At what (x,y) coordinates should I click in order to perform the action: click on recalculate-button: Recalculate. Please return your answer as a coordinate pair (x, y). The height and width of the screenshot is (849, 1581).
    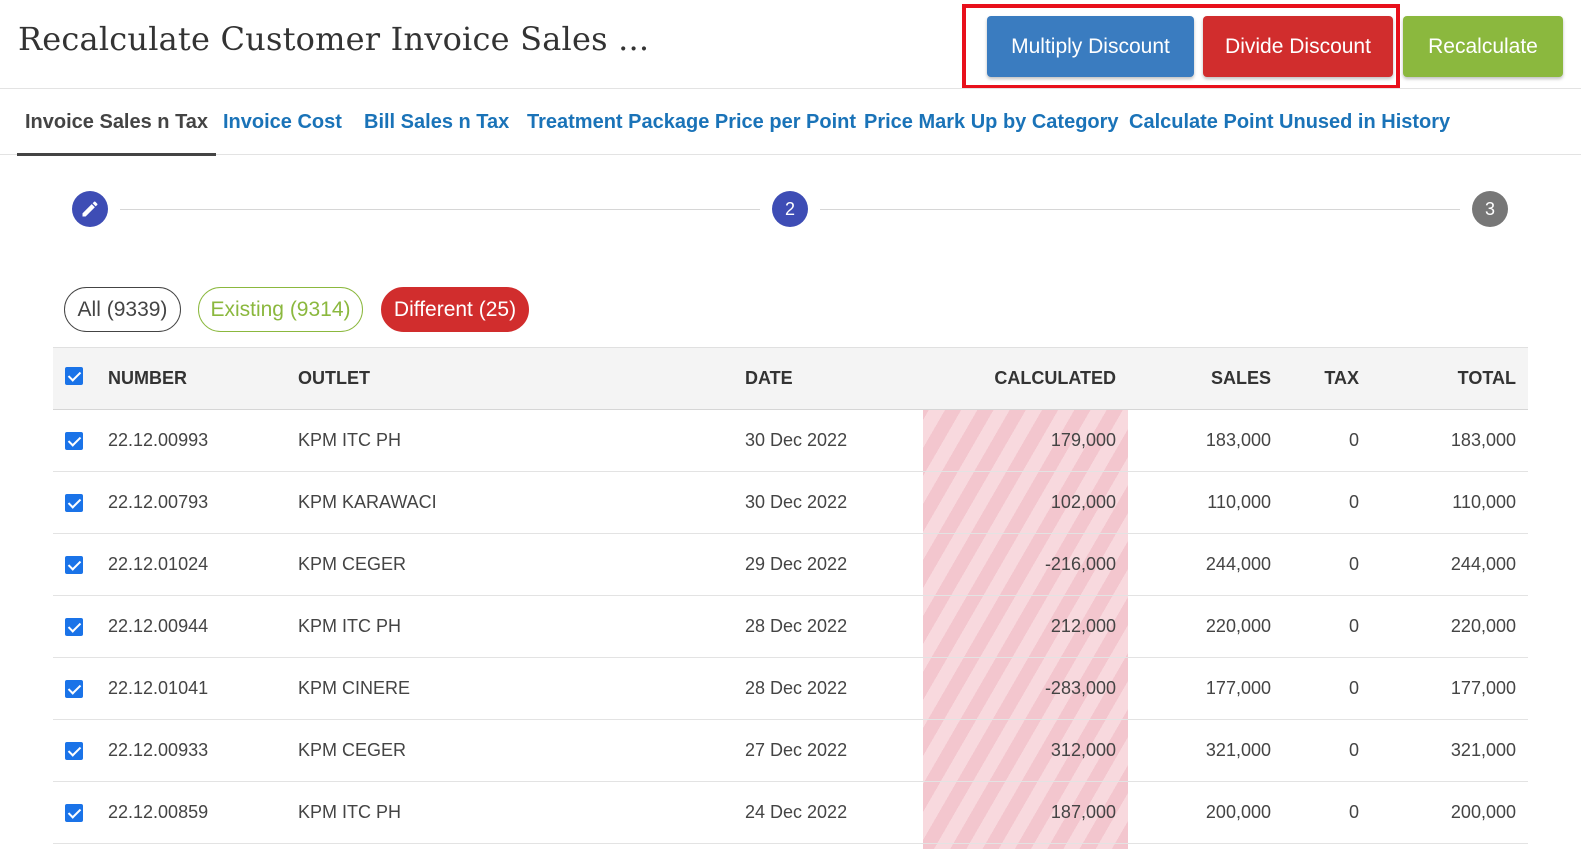
    Looking at the image, I should click on (1483, 46).